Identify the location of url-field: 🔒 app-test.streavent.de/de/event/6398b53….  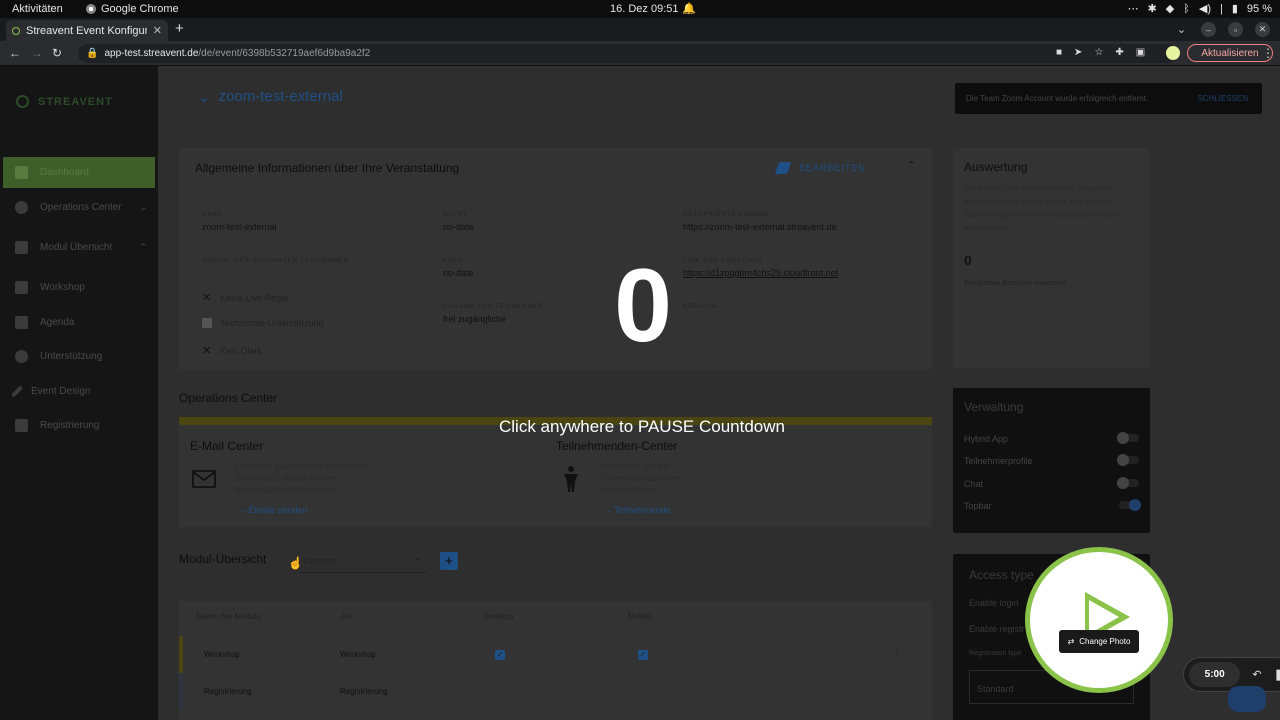
(628, 53).